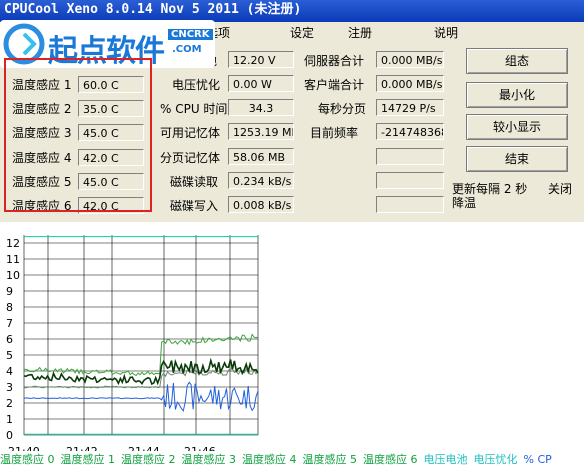 The height and width of the screenshot is (467, 584). What do you see at coordinates (148, 459) in the screenshot?
I see `legend-item: 温度感应 2` at bounding box center [148, 459].